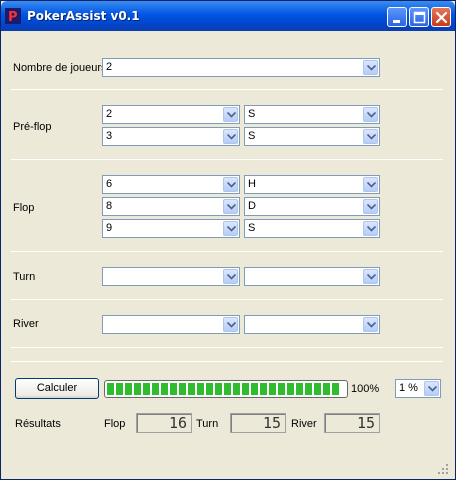 This screenshot has height=480, width=456. Describe the element at coordinates (164, 423) in the screenshot. I see `results-flop-display: 16` at that location.